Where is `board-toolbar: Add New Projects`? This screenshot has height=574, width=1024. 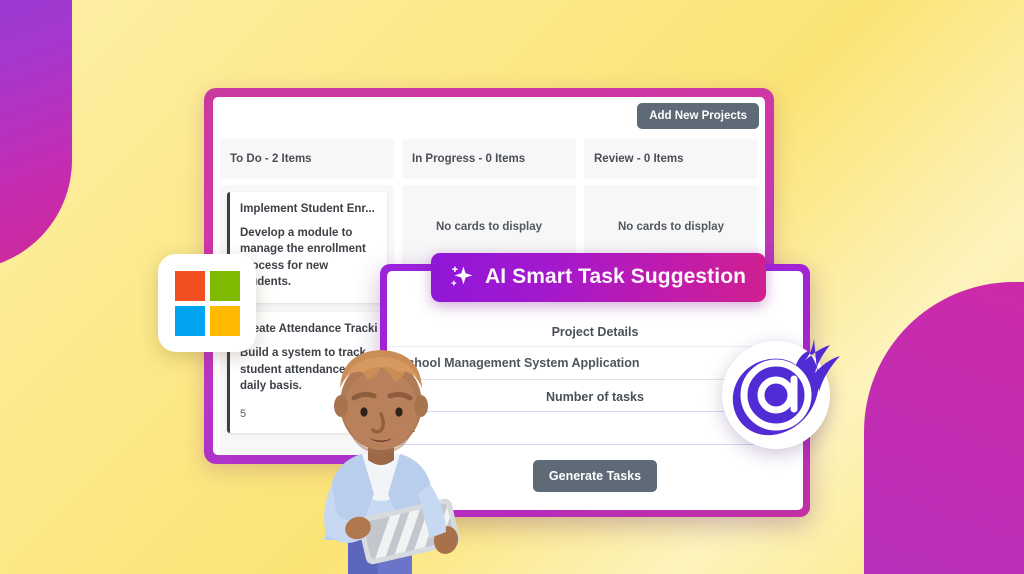
board-toolbar: Add New Projects is located at coordinates (489, 118).